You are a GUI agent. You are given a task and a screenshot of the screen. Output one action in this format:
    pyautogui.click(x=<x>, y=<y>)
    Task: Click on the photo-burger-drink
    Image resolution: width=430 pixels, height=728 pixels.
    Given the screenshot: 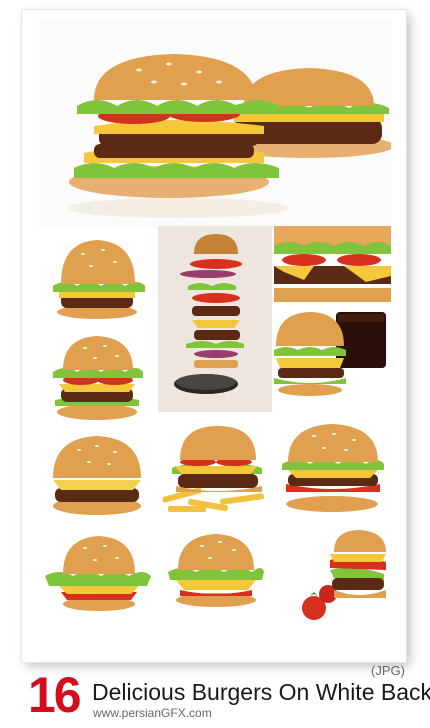 What is the action you would take?
    pyautogui.click(x=332, y=354)
    